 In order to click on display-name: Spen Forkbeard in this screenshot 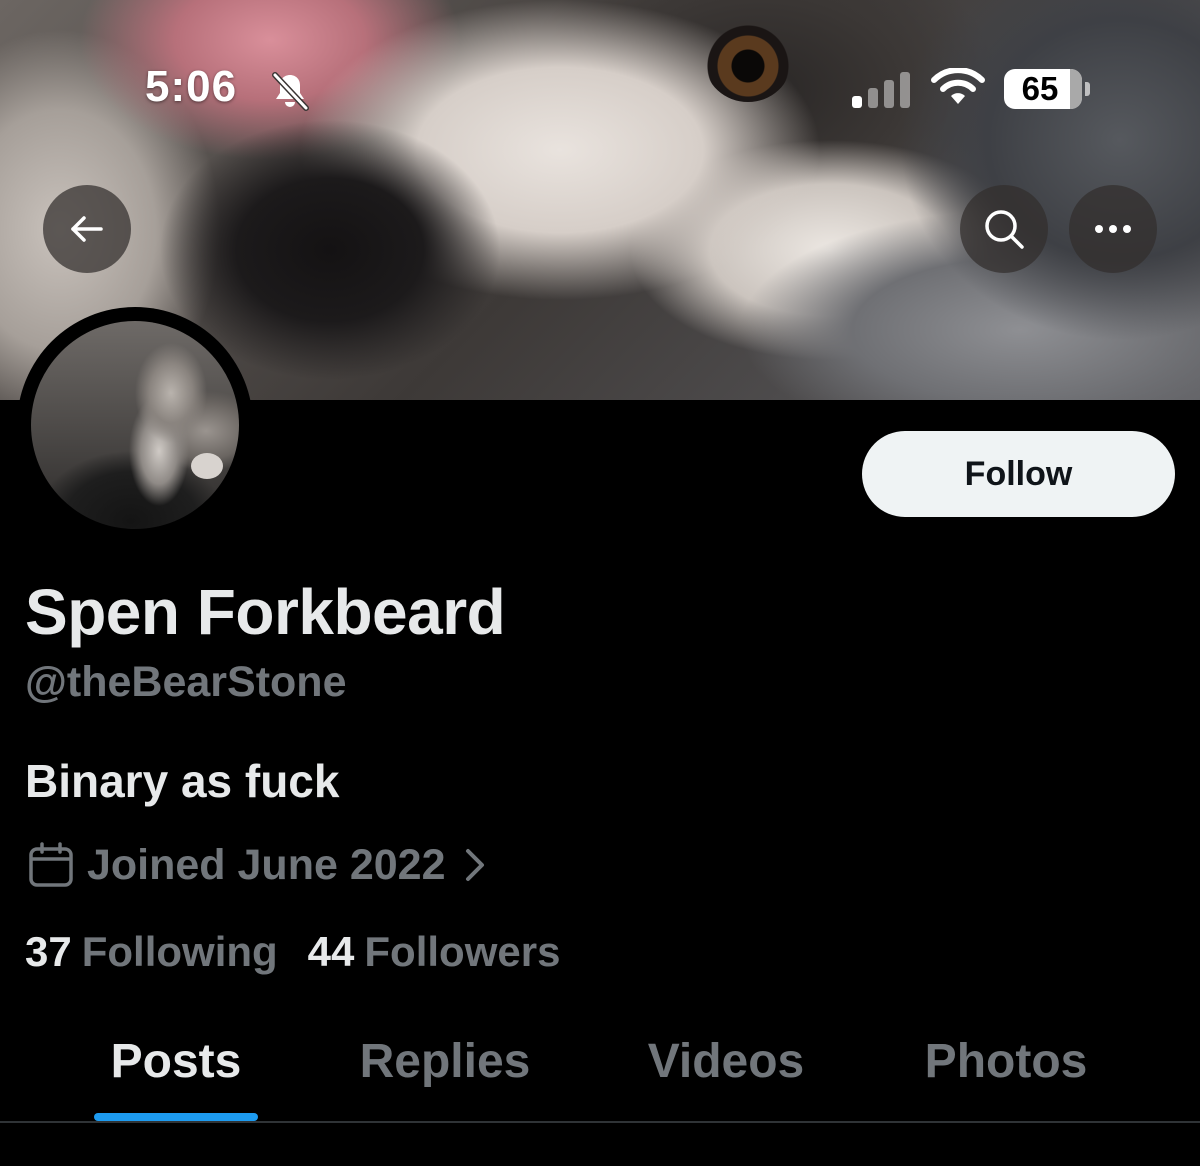, I will do `click(265, 612)`.